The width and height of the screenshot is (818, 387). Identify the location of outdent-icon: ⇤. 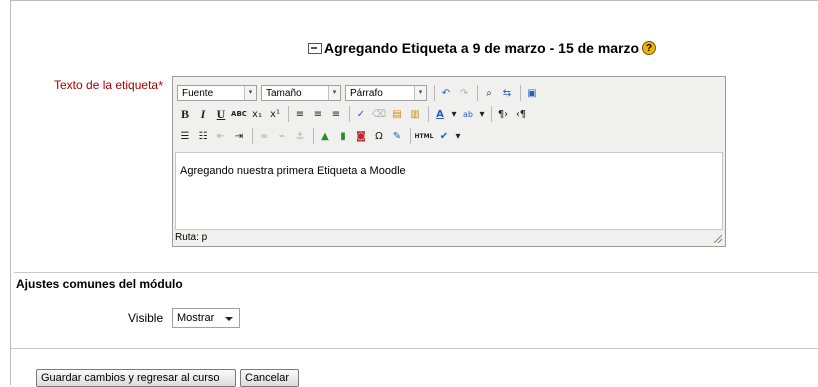
(221, 136).